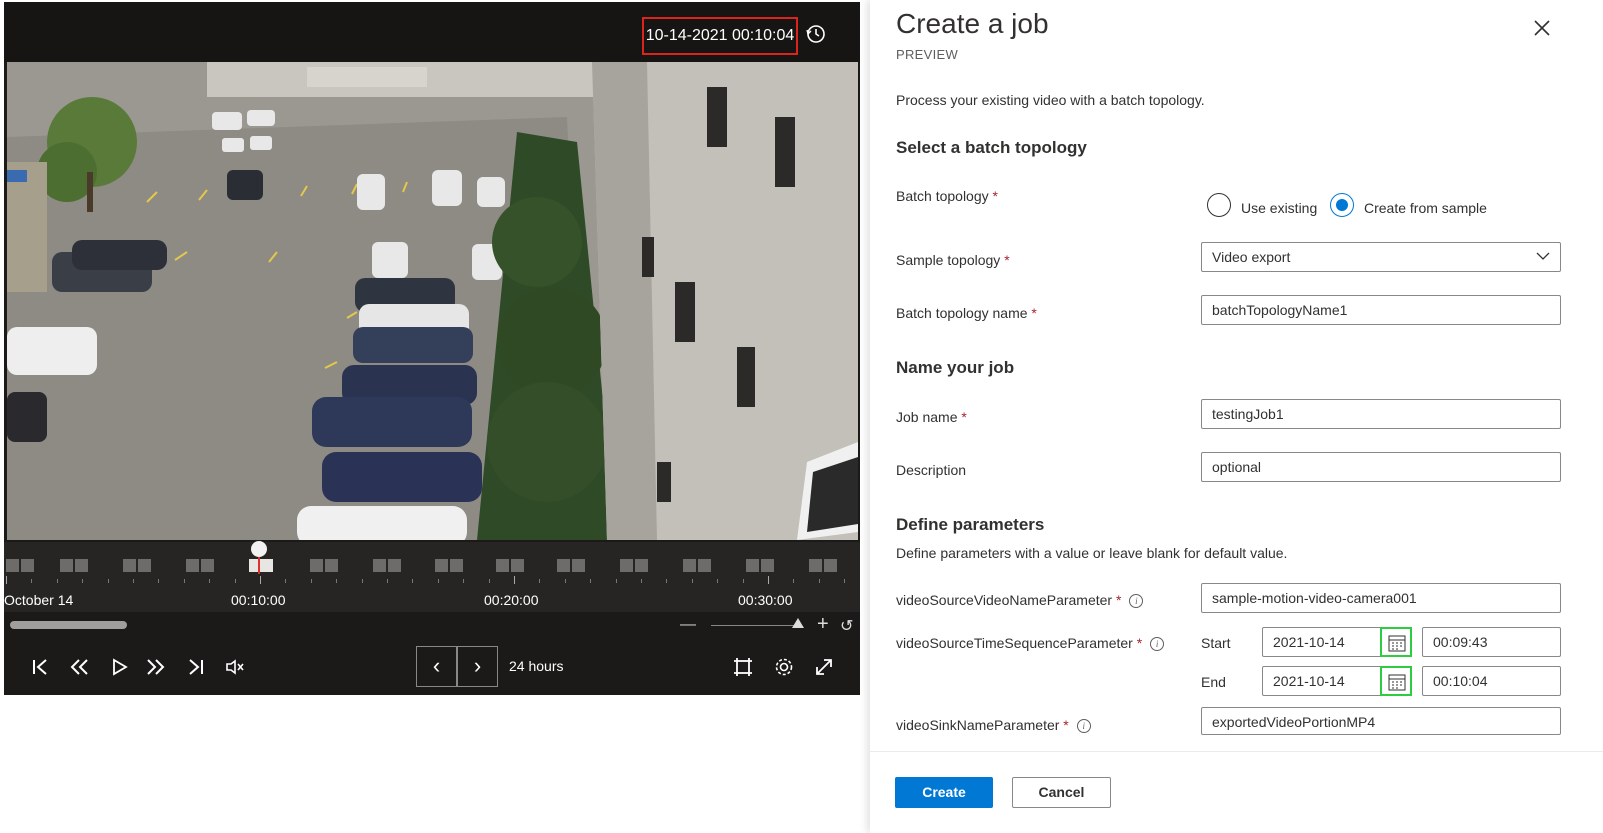  I want to click on dropdown-value: Video export, so click(1251, 257).